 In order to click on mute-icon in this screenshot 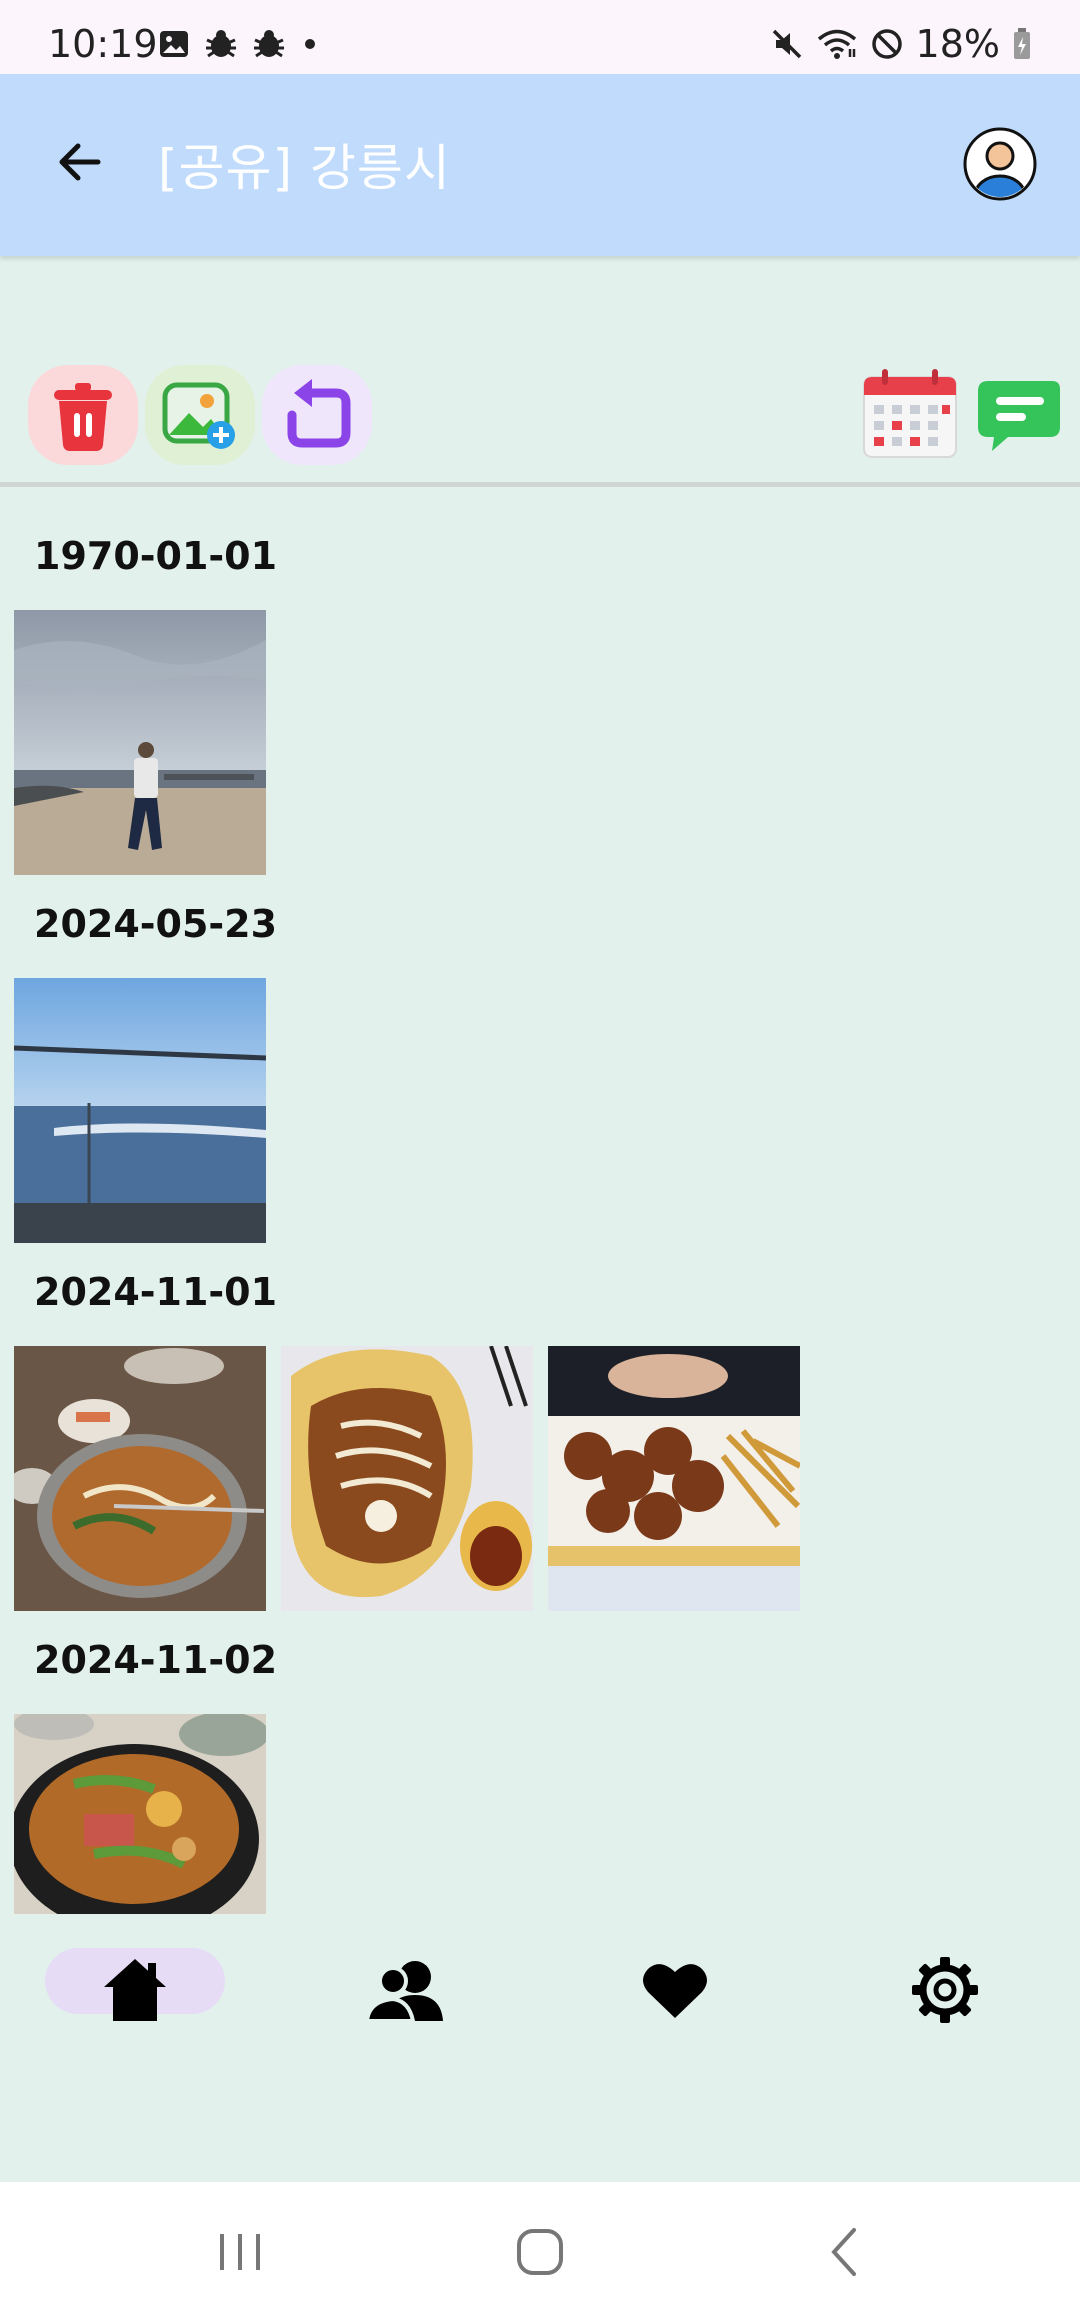, I will do `click(786, 44)`.